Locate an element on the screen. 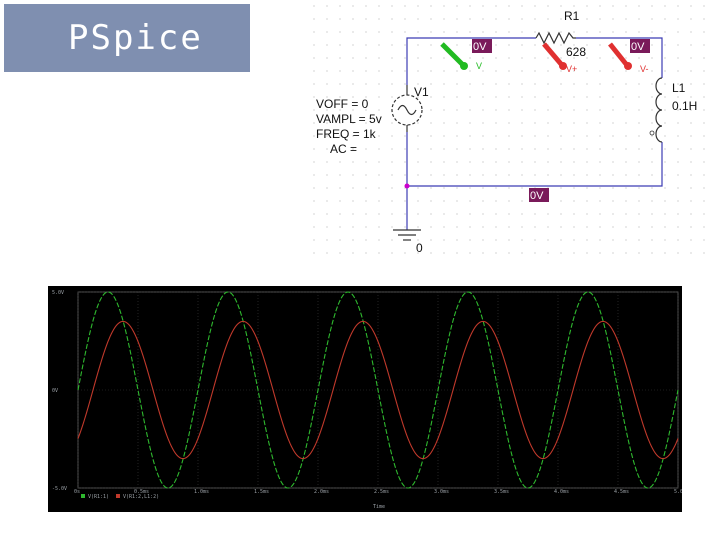 This screenshot has width=720, height=540. probe-1-value: 0V is located at coordinates (480, 47).